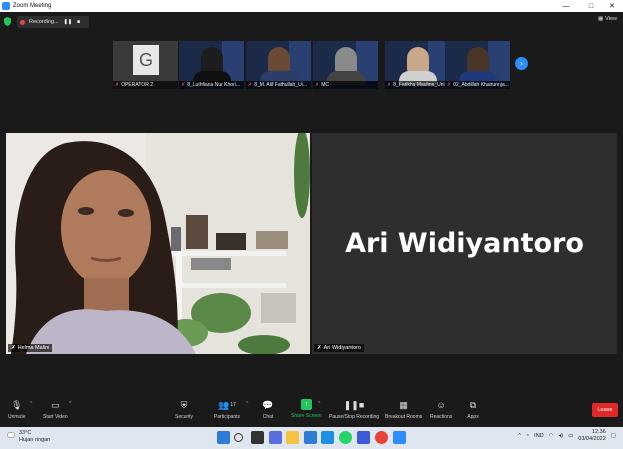 The height and width of the screenshot is (449, 623). What do you see at coordinates (78, 22) in the screenshot?
I see `stop-recording-icon: ■` at bounding box center [78, 22].